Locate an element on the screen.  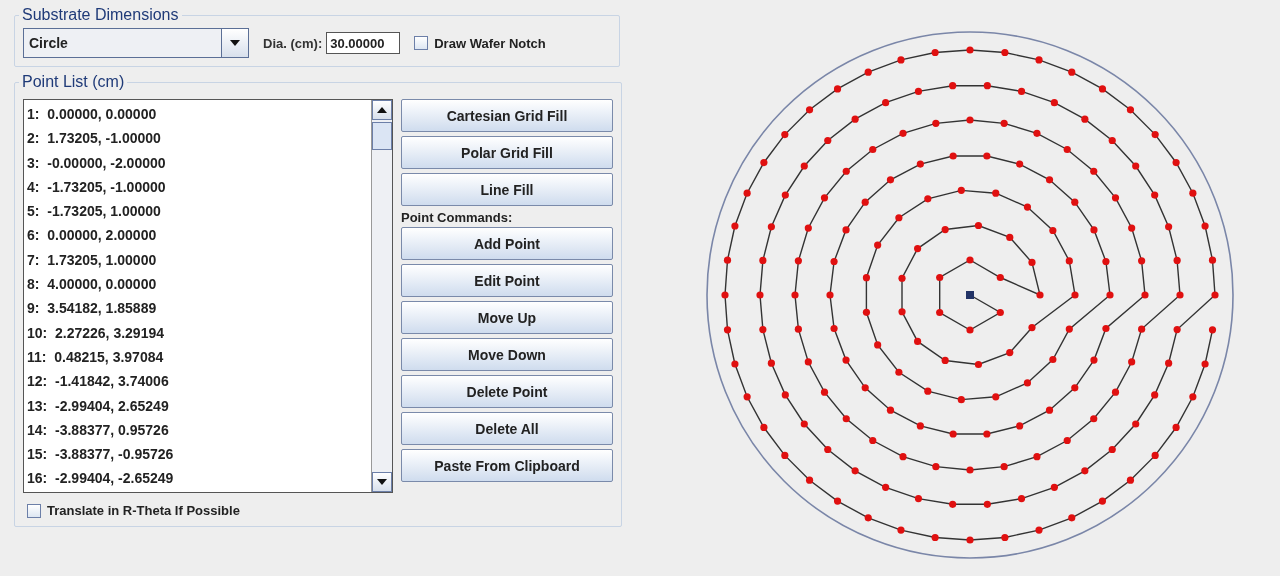
list-item: 5: -1.73205, 1.00000 is located at coordinates (197, 211).